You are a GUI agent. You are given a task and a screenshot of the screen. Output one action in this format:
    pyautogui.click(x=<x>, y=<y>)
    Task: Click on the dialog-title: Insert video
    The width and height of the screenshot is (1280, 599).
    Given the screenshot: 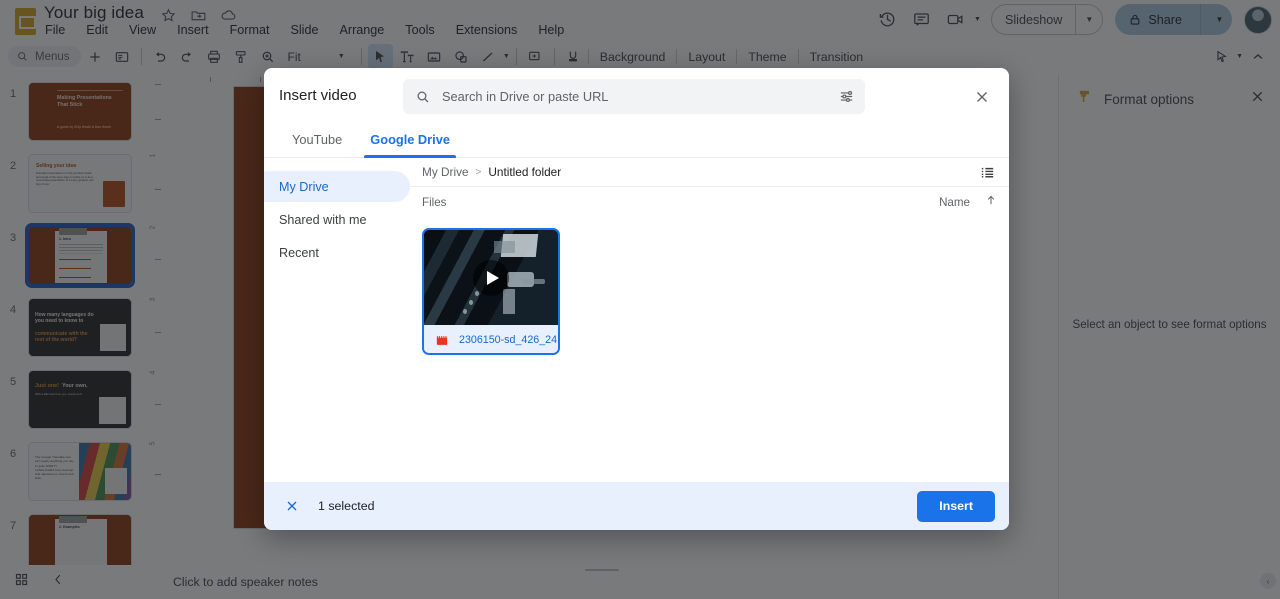 What is the action you would take?
    pyautogui.click(x=318, y=95)
    